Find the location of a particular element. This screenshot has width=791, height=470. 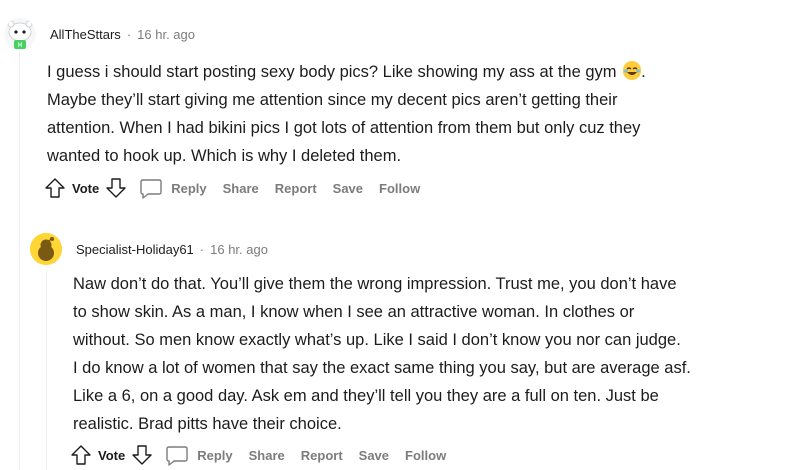

username: Specialist-Holiday61 is located at coordinates (135, 249).